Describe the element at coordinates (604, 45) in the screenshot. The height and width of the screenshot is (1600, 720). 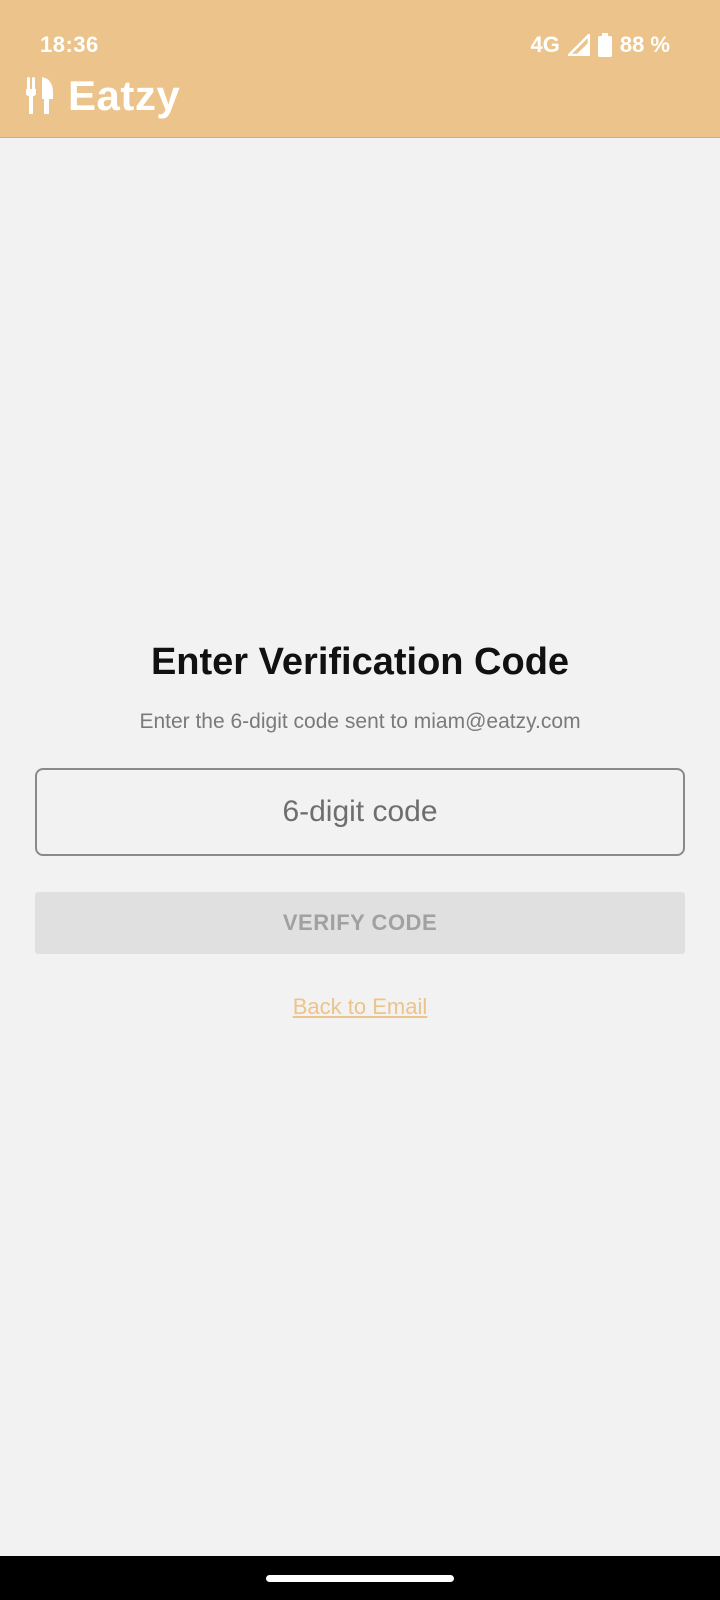
I see `battery-icon` at that location.